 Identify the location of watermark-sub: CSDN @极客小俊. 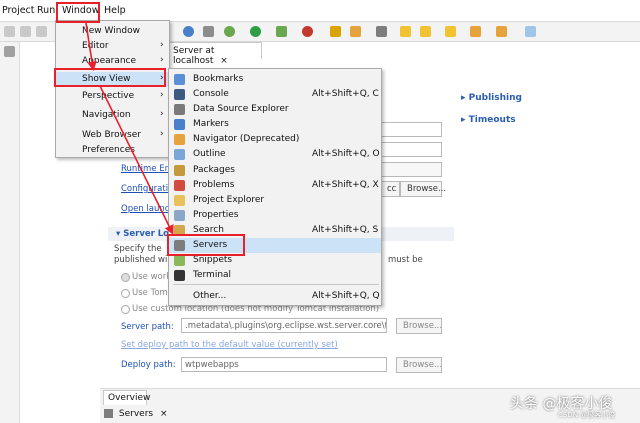
(587, 415).